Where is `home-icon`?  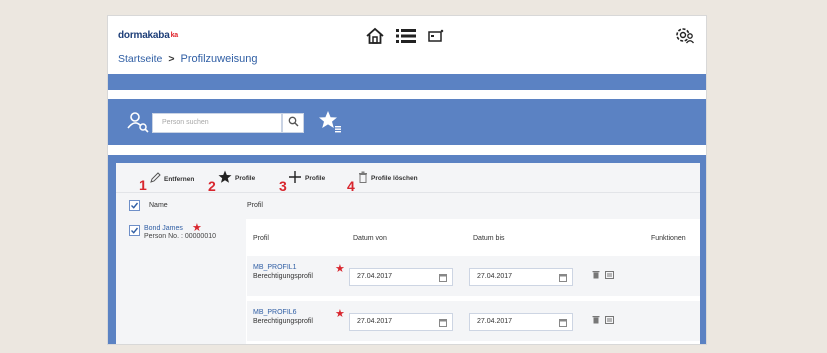
home-icon is located at coordinates (375, 36).